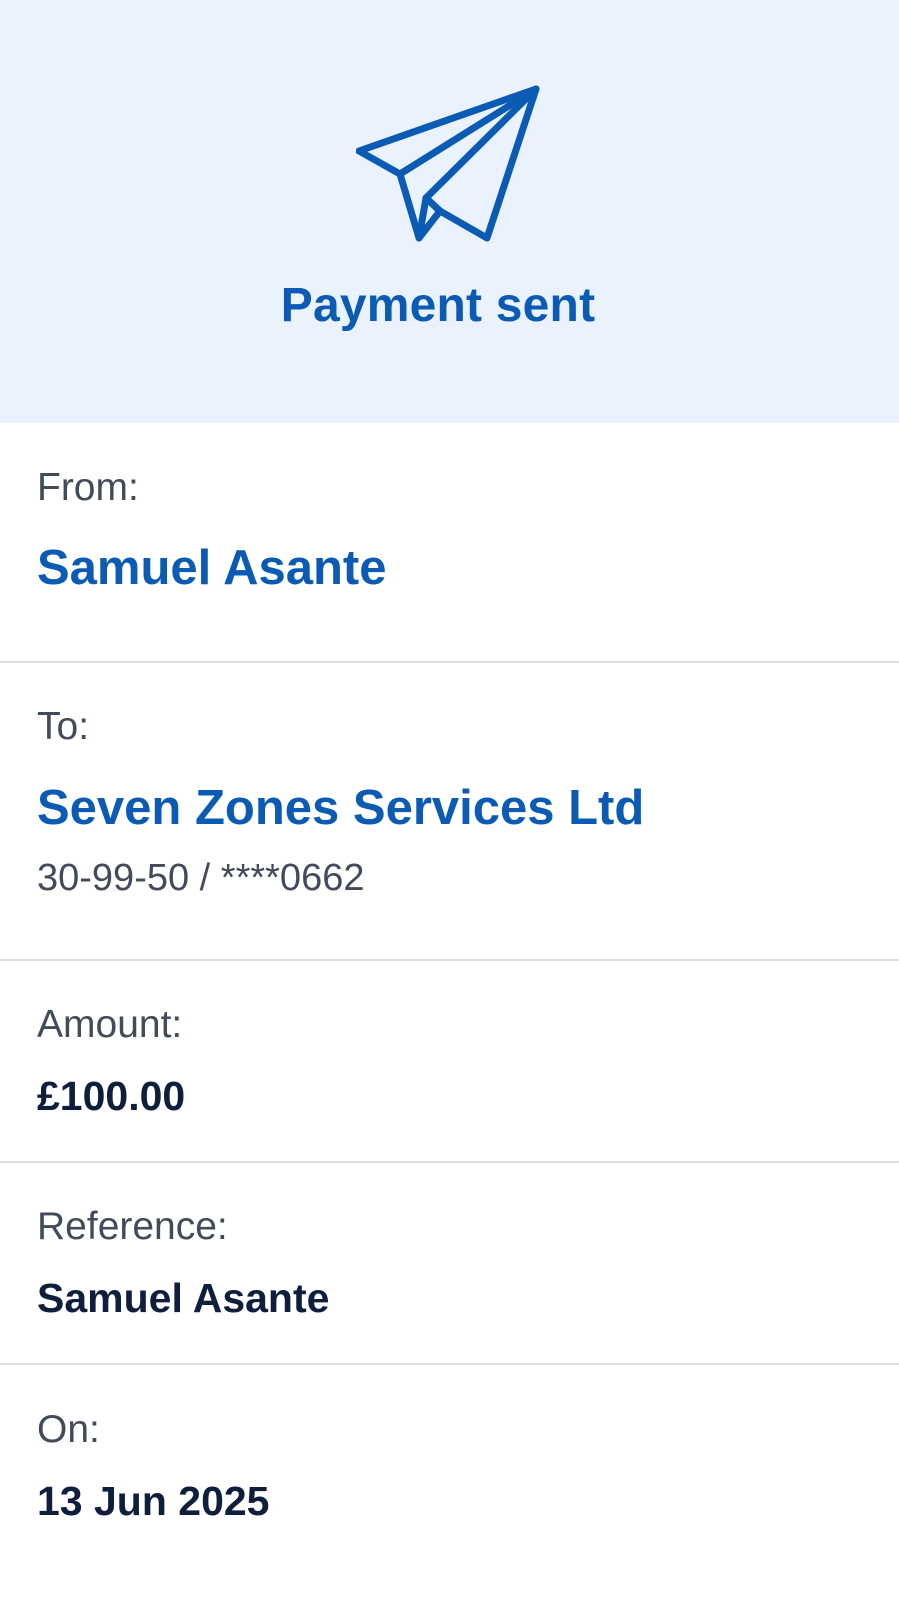 This screenshot has height=1600, width=899. Describe the element at coordinates (449, 1462) in the screenshot. I see `date-section: On: 13 Jun 2025` at that location.